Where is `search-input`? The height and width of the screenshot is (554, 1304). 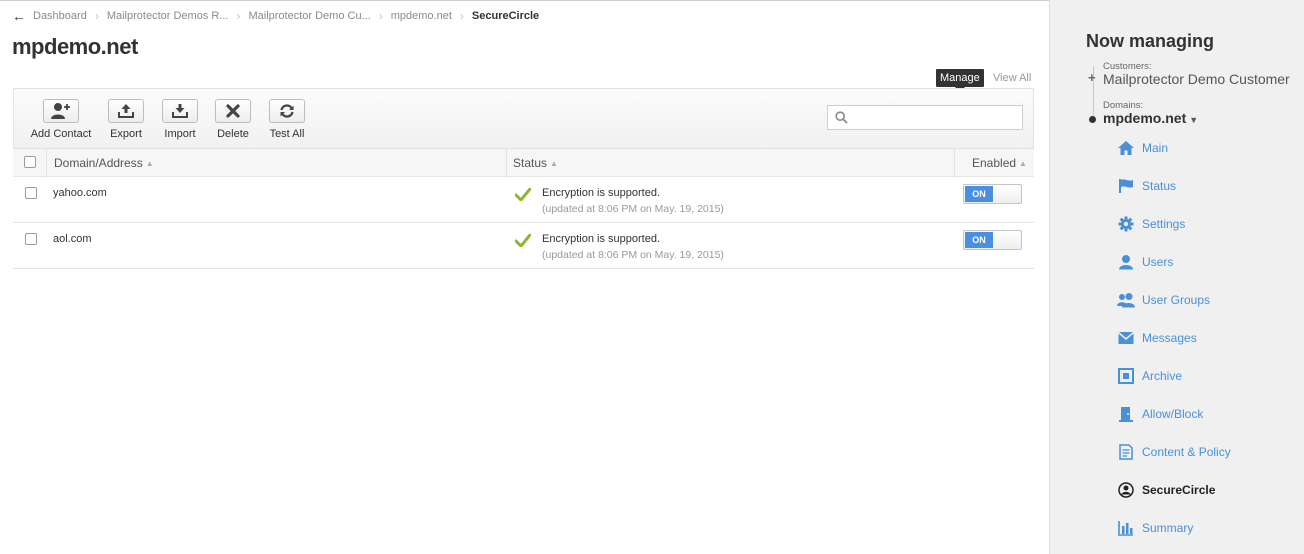 search-input is located at coordinates (925, 117).